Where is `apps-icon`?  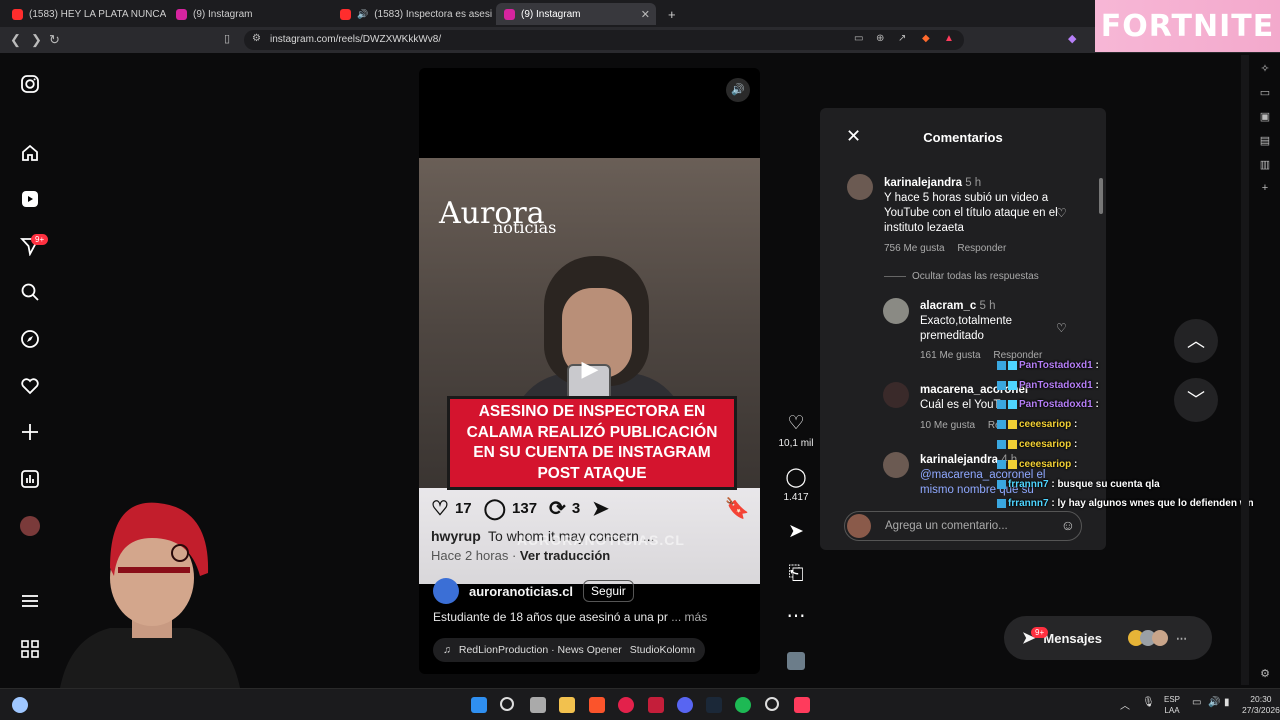 apps-icon is located at coordinates (30, 649).